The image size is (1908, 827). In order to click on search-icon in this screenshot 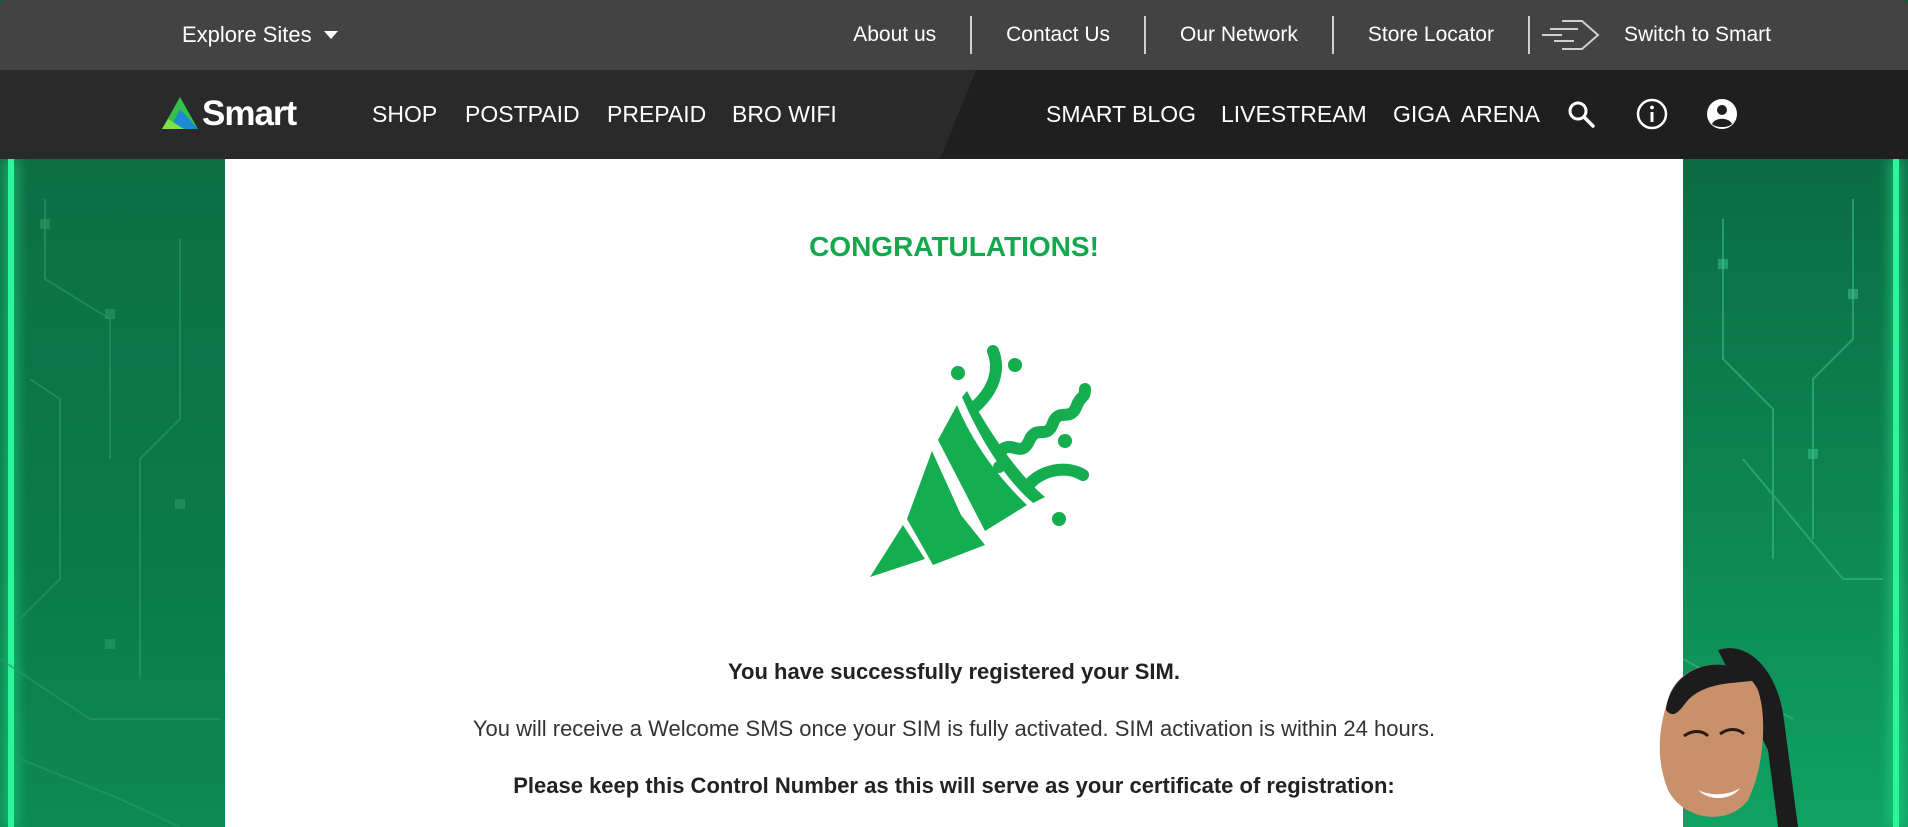, I will do `click(1581, 114)`.